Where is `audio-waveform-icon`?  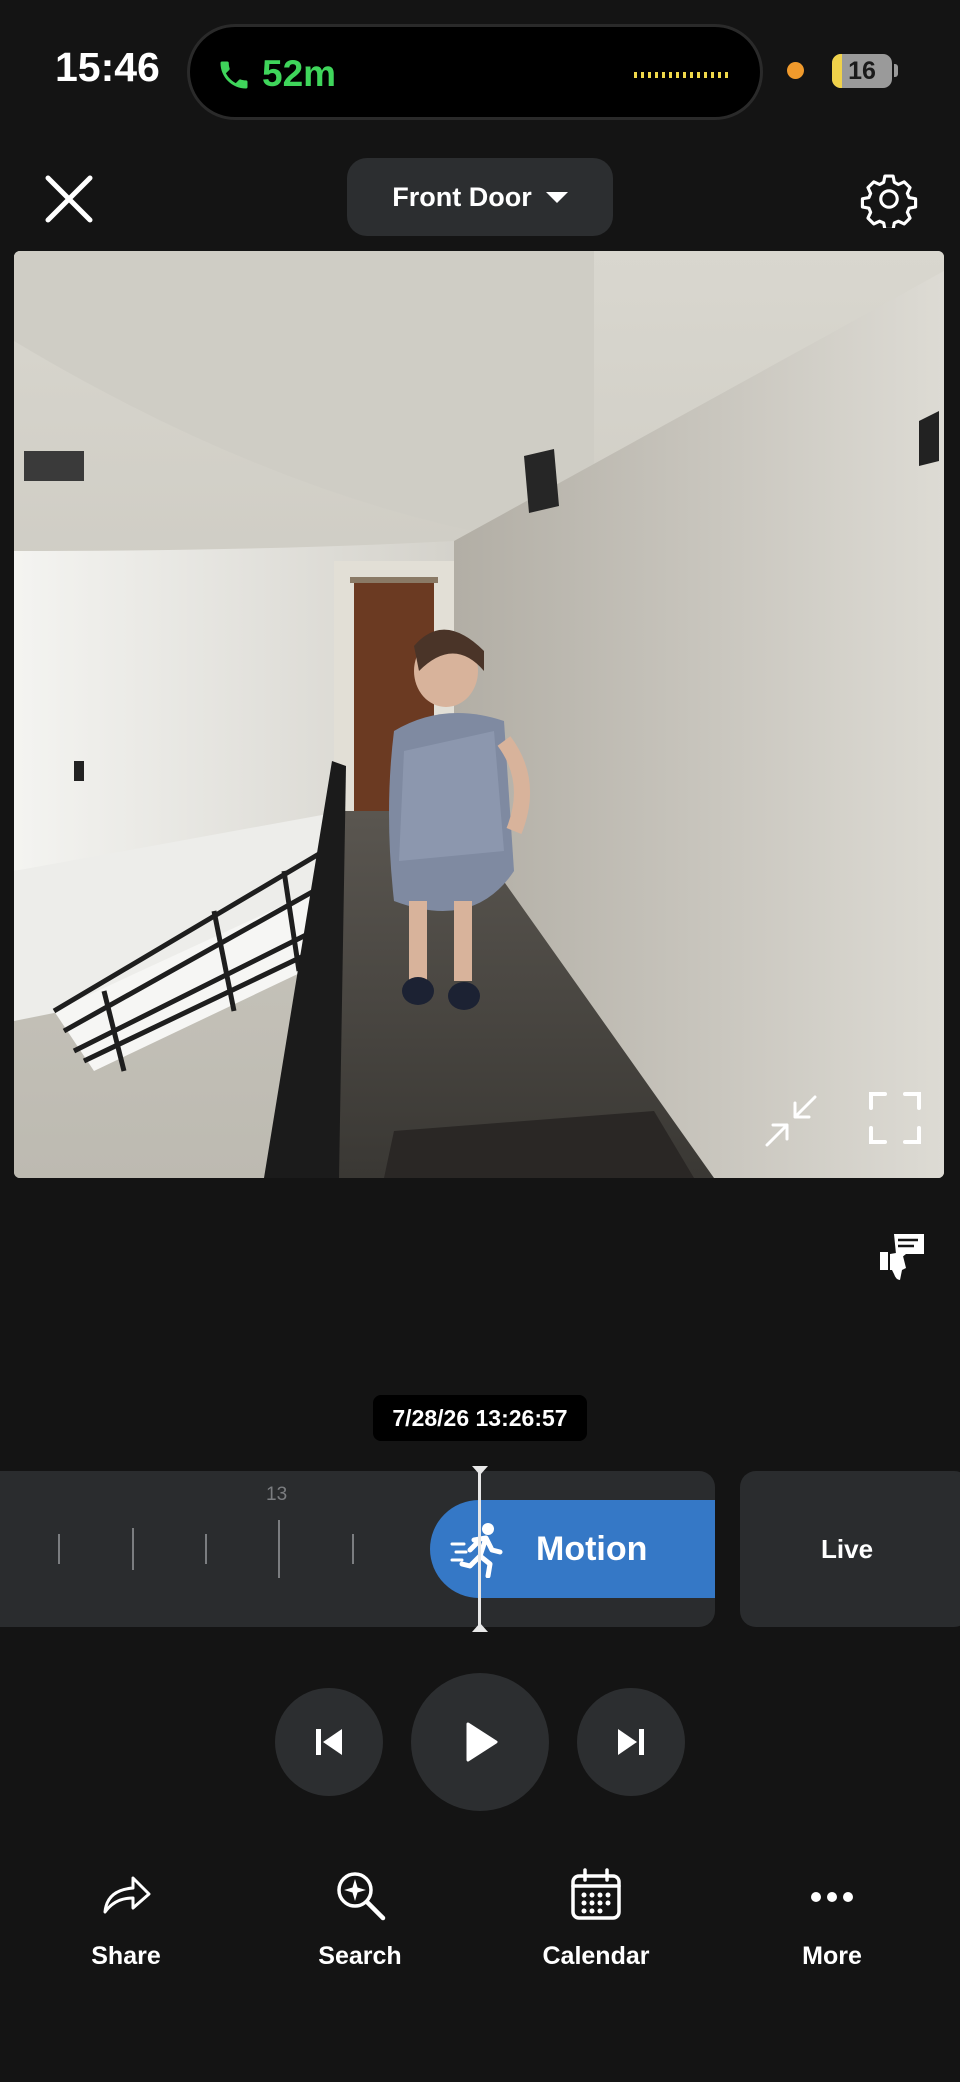 audio-waveform-icon is located at coordinates (682, 75).